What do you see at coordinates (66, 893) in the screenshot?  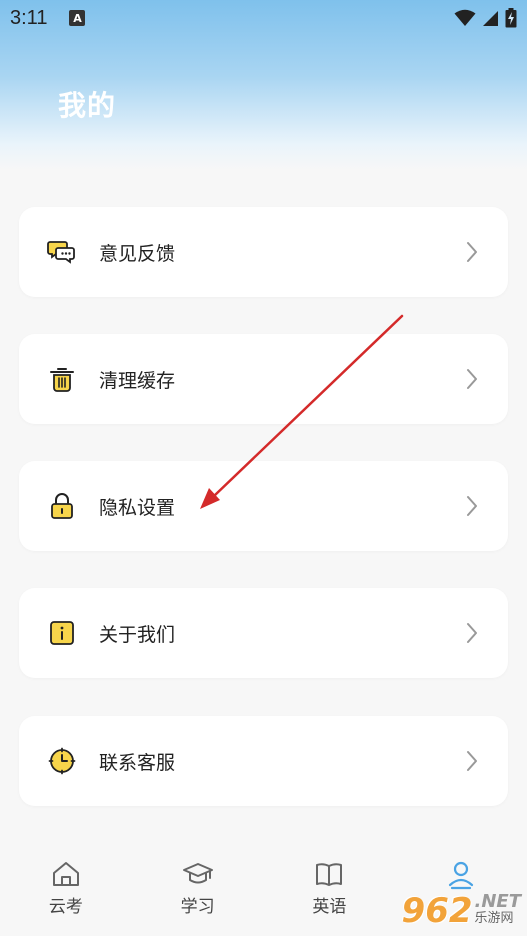 I see `tab-yunkao: 云考` at bounding box center [66, 893].